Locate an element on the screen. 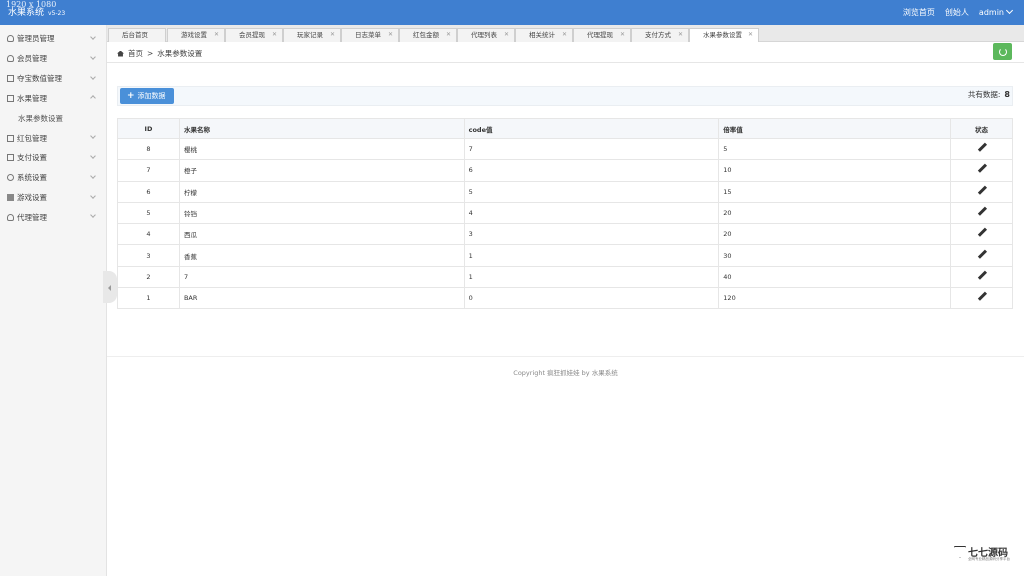 The height and width of the screenshot is (576, 1024). tab-label: 日志菜单 is located at coordinates (368, 35).